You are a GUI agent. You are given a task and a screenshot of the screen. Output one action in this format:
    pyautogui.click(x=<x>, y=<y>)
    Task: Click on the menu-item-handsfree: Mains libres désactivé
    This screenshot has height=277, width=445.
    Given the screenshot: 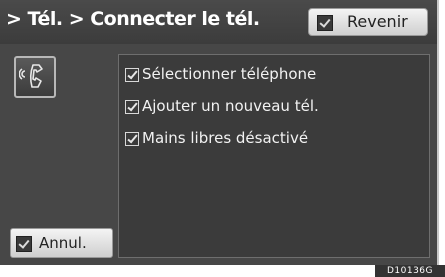 What is the action you would take?
    pyautogui.click(x=275, y=140)
    